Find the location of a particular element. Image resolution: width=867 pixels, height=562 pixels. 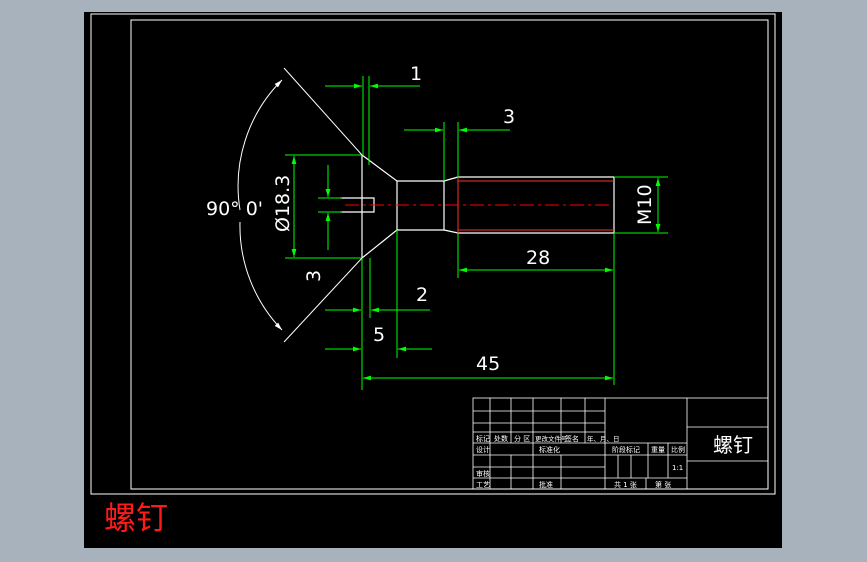

tb-zone: 分 区 is located at coordinates (522, 438).